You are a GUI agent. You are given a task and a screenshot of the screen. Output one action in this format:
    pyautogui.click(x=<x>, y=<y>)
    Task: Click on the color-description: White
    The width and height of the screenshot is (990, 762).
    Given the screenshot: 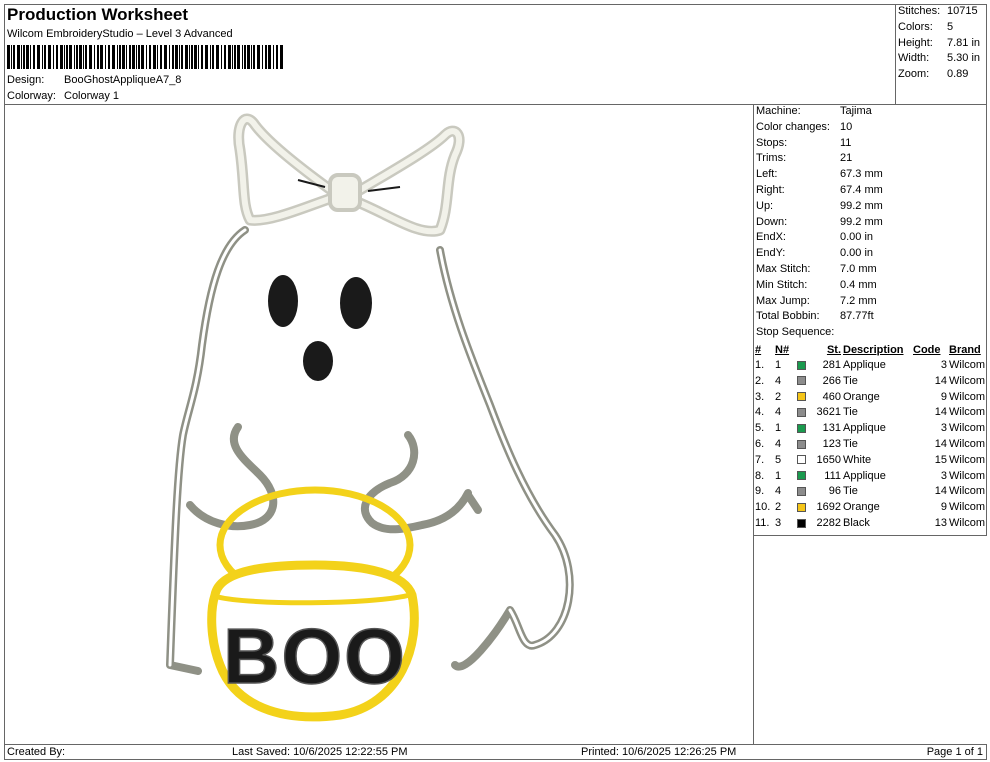 What is the action you would take?
    pyautogui.click(x=857, y=459)
    